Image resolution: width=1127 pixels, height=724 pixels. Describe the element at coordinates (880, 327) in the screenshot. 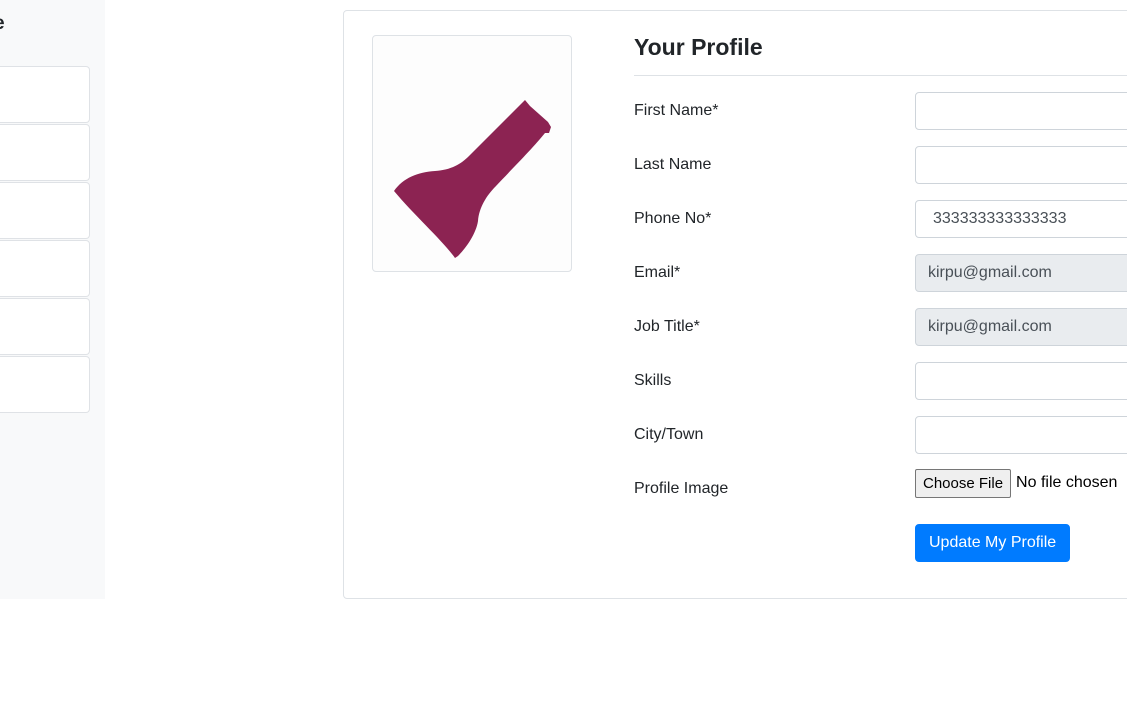

I see `job-title-row: Job Title*` at that location.